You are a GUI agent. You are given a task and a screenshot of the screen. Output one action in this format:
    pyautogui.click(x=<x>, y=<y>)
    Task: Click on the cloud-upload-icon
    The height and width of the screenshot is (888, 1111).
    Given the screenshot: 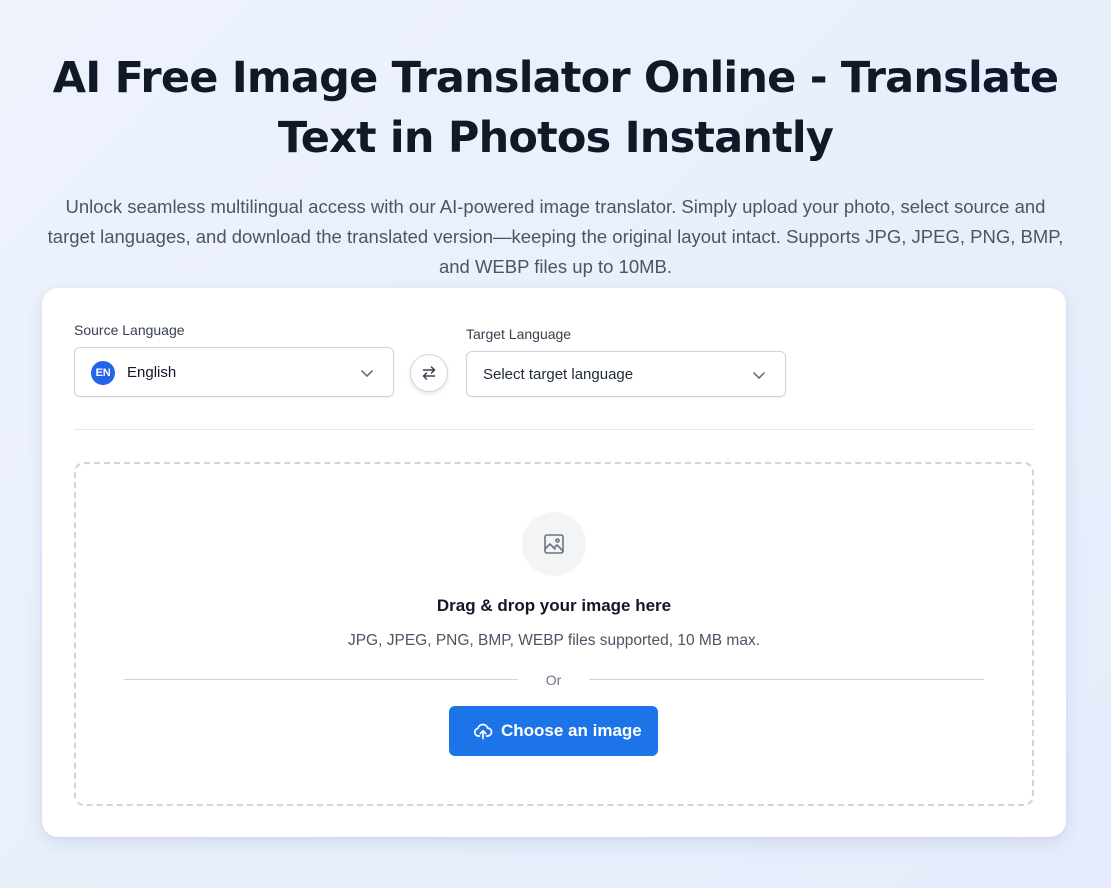 What is the action you would take?
    pyautogui.click(x=483, y=731)
    